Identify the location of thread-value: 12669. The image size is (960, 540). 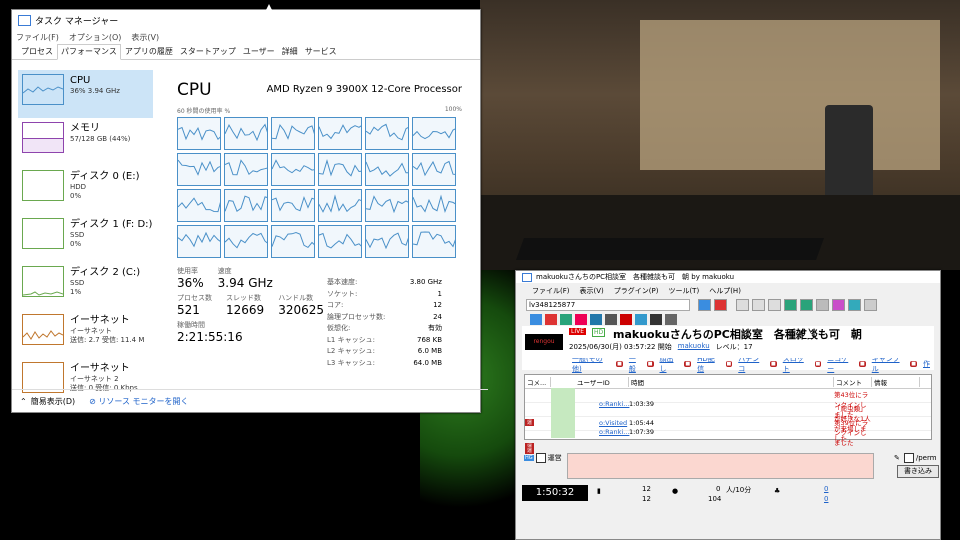
(245, 310).